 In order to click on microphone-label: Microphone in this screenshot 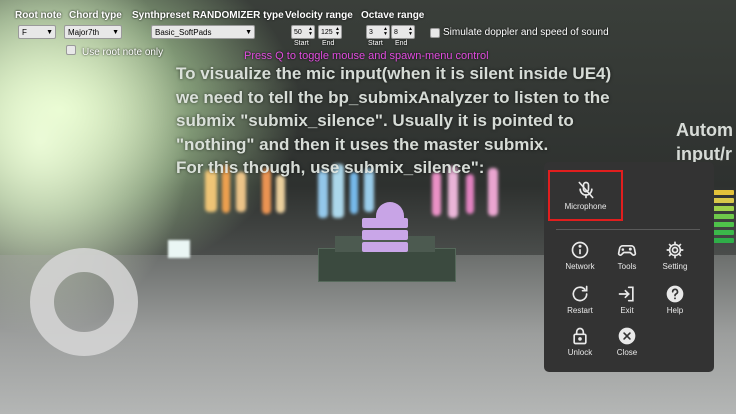, I will do `click(585, 206)`.